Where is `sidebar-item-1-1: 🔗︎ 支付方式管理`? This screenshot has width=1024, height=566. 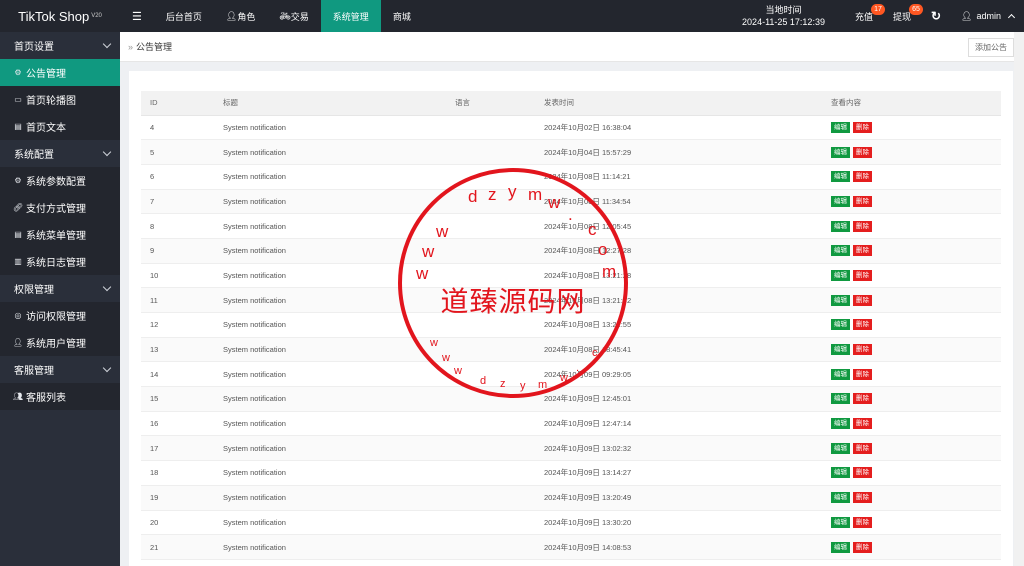 sidebar-item-1-1: 🔗︎ 支付方式管理 is located at coordinates (60, 207).